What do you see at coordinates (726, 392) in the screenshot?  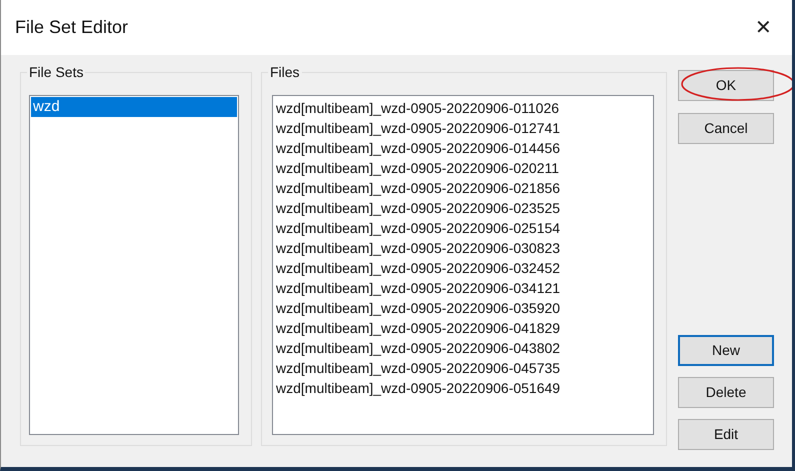 I see `dialog-button: Delete` at bounding box center [726, 392].